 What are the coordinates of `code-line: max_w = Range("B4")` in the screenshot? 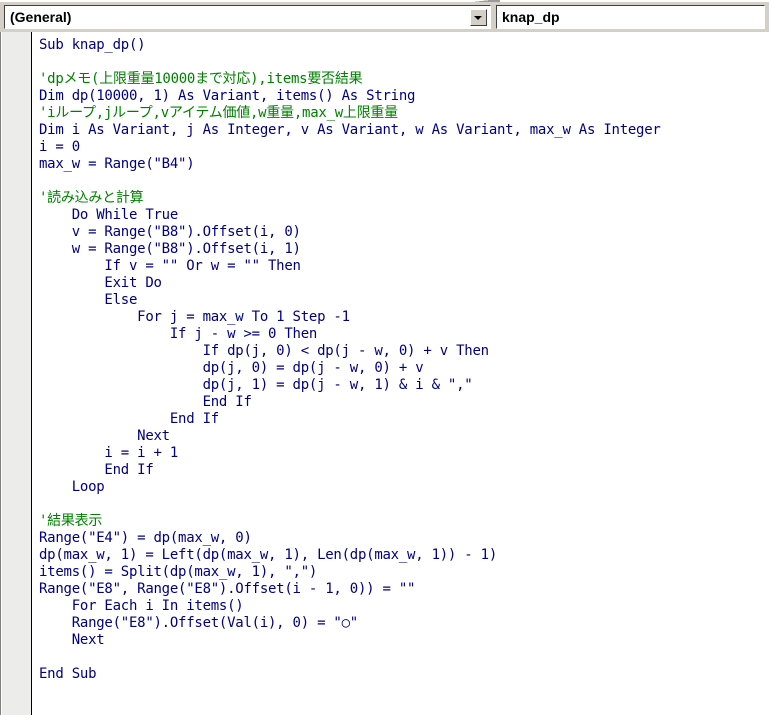 It's located at (117, 164).